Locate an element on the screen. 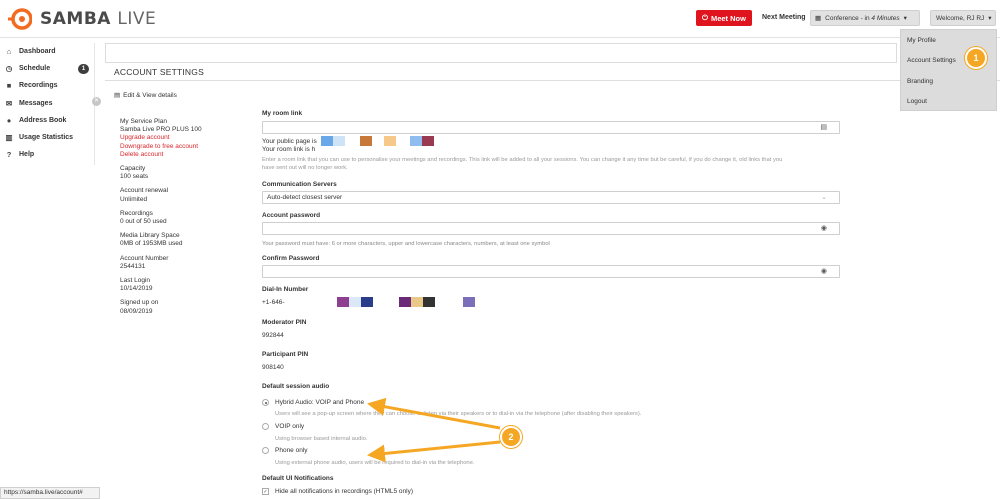 This screenshot has width=1000, height=499. welcome-user-dropdown: Welcome, RJ RJ ▾ is located at coordinates (963, 18).